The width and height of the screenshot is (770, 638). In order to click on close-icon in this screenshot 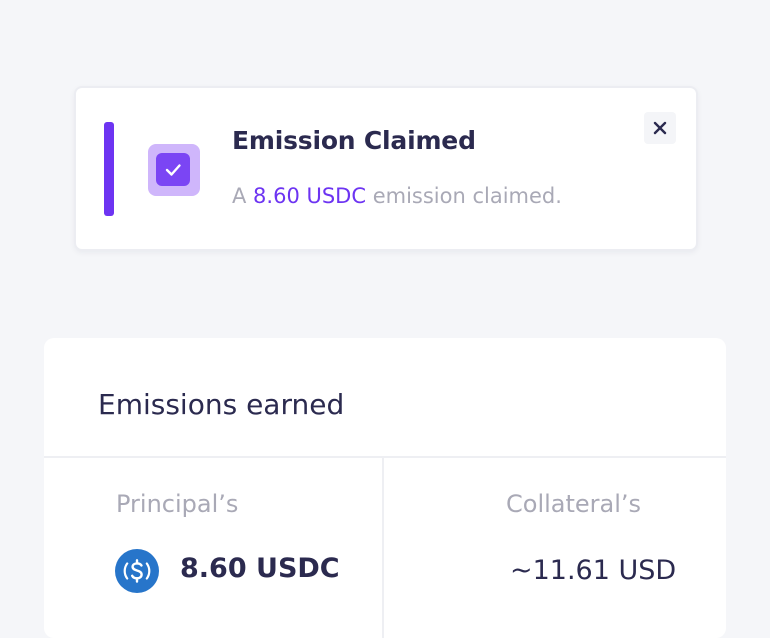, I will do `click(660, 128)`.